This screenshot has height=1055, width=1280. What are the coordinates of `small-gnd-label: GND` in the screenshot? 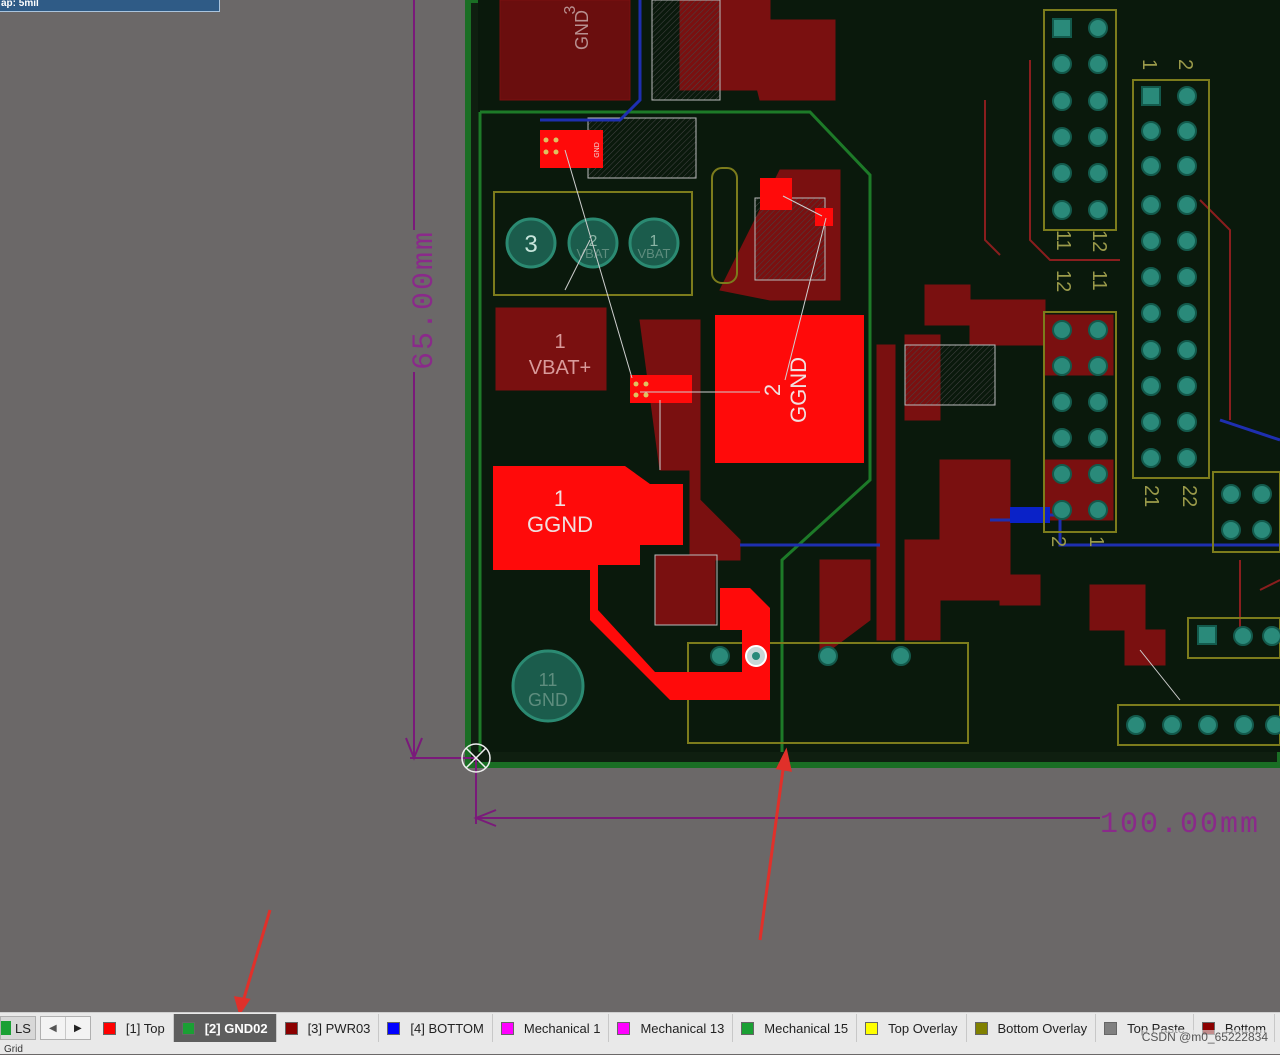 It's located at (597, 150).